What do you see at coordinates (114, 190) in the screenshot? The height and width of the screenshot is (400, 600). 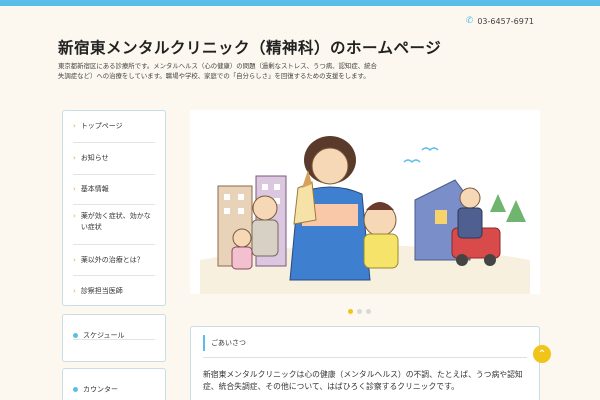 I see `nav-item-info: › 基本情報` at bounding box center [114, 190].